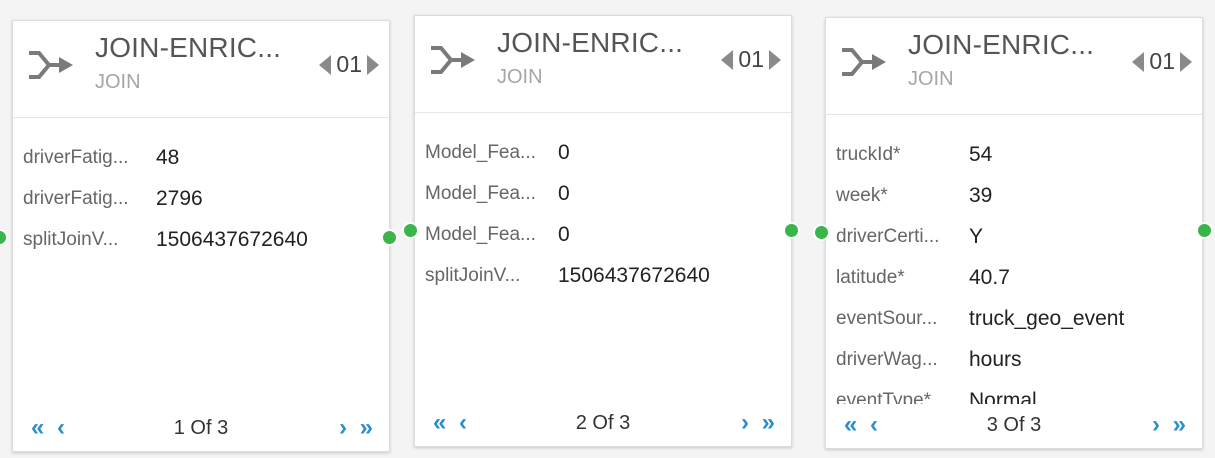 The height and width of the screenshot is (458, 1215). Describe the element at coordinates (870, 277) in the screenshot. I see `field-key: latitude*` at that location.